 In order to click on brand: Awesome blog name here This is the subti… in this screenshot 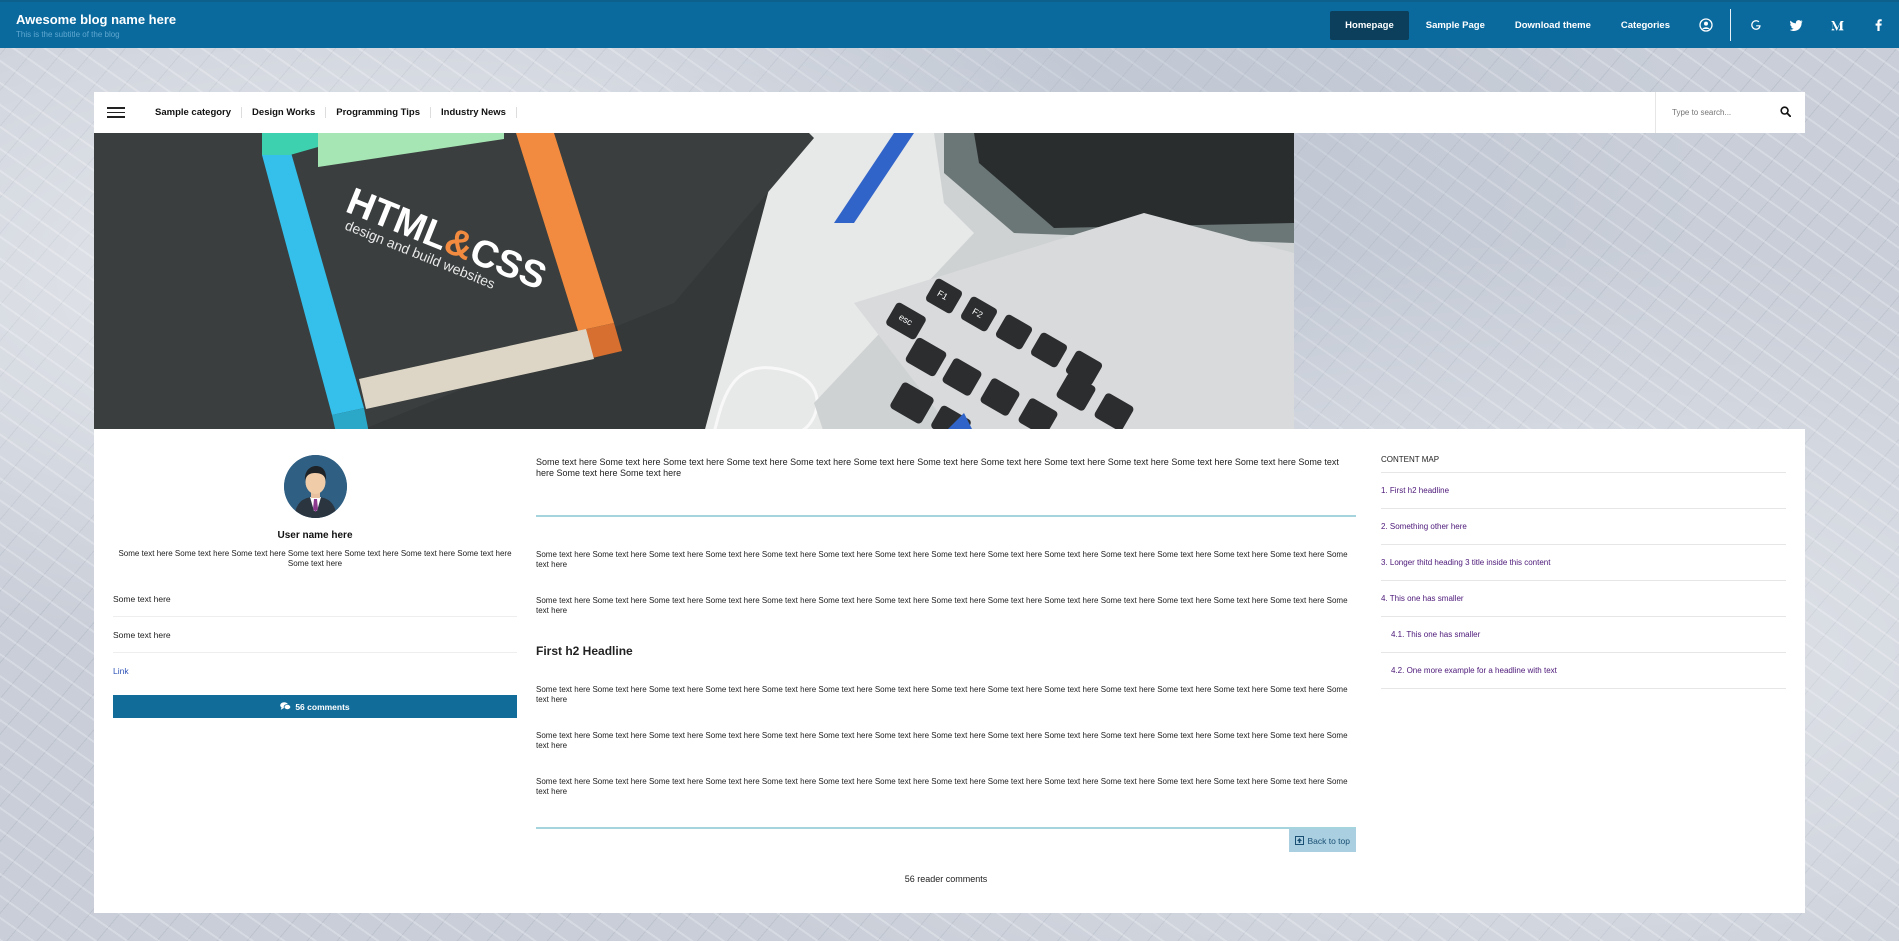, I will do `click(88, 25)`.